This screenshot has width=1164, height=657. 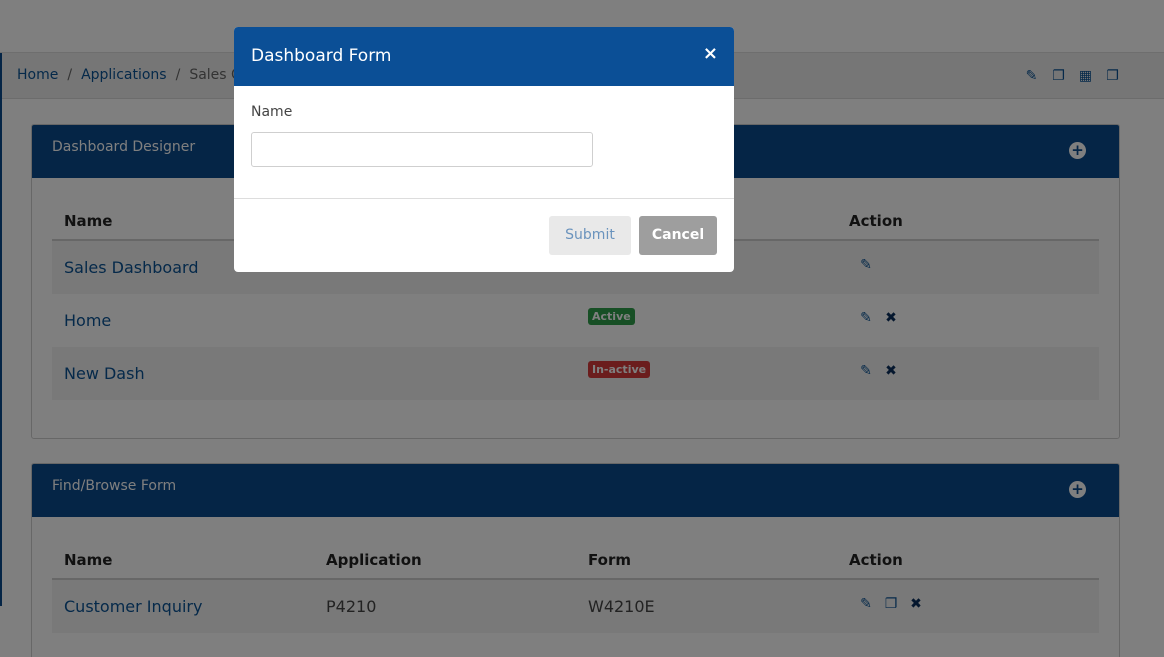 What do you see at coordinates (590, 235) in the screenshot?
I see `submit-button: Submit` at bounding box center [590, 235].